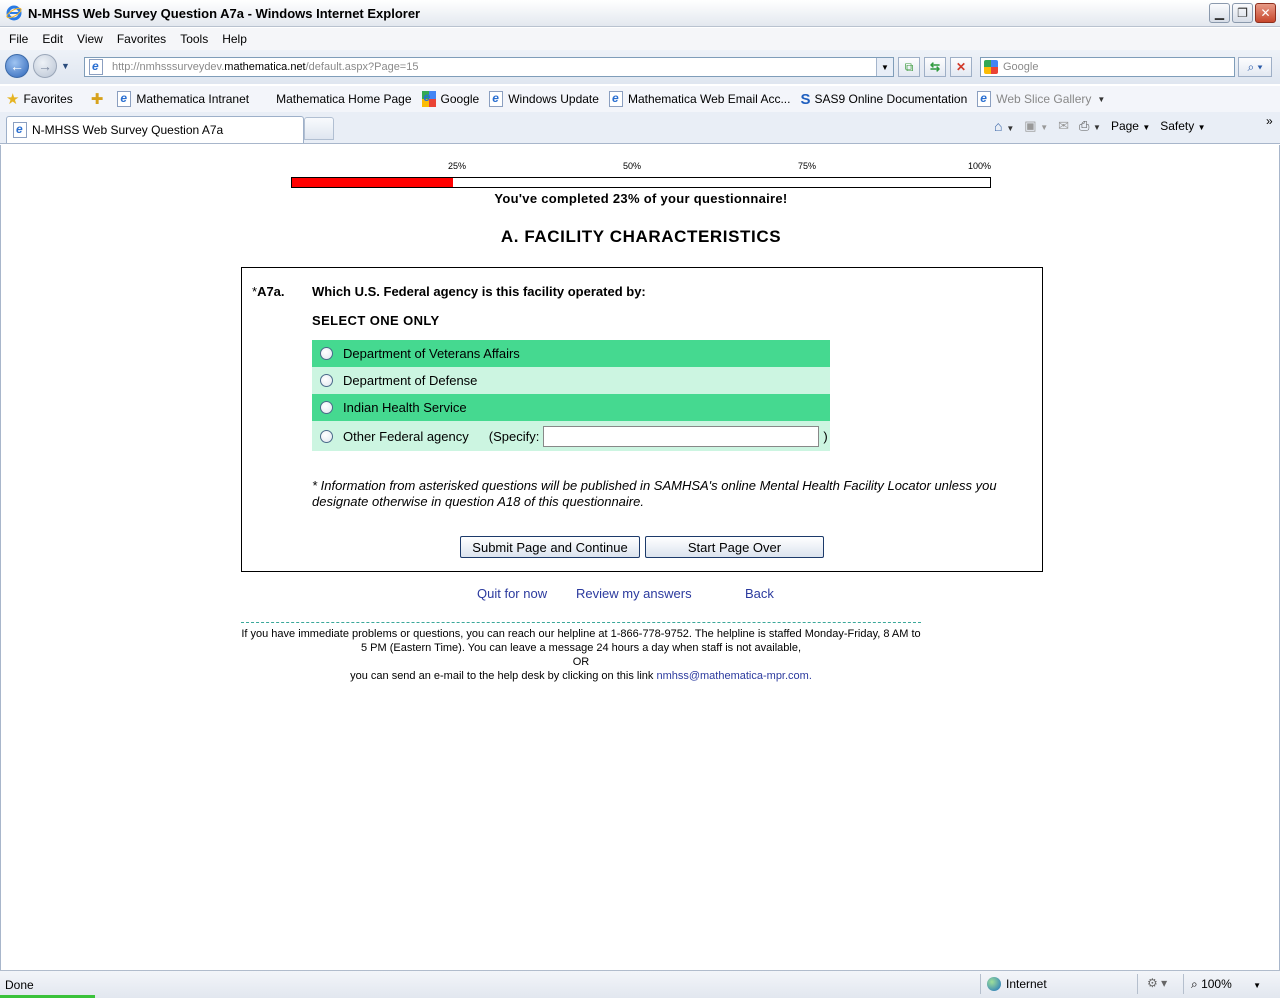 The width and height of the screenshot is (1280, 998). I want to click on tab-title: N-MHSS Web Survey Question A7a, so click(128, 130).